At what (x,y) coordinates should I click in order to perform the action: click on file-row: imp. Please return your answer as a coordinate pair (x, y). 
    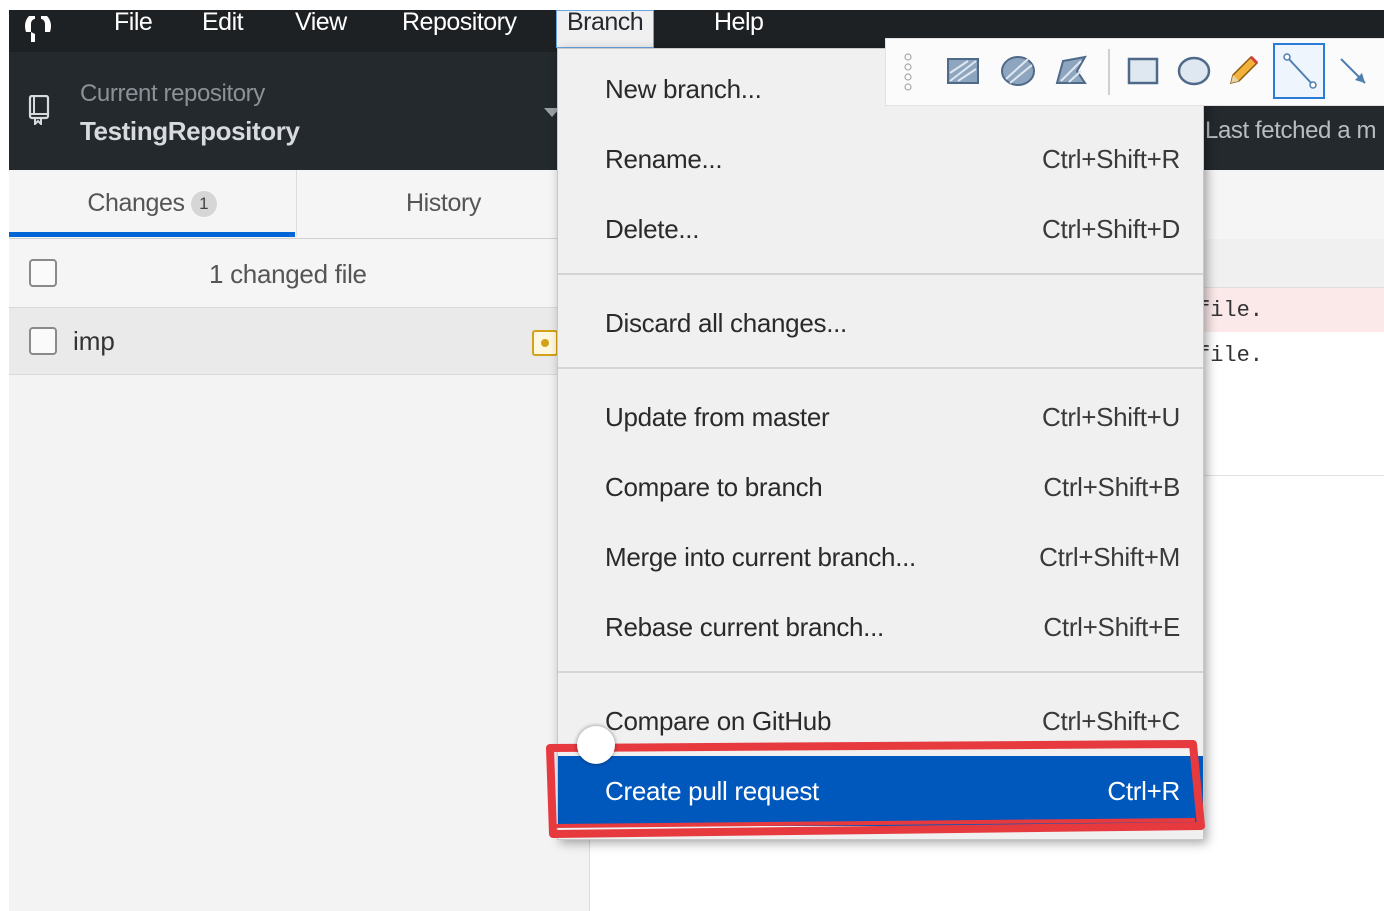
    Looking at the image, I should click on (299, 341).